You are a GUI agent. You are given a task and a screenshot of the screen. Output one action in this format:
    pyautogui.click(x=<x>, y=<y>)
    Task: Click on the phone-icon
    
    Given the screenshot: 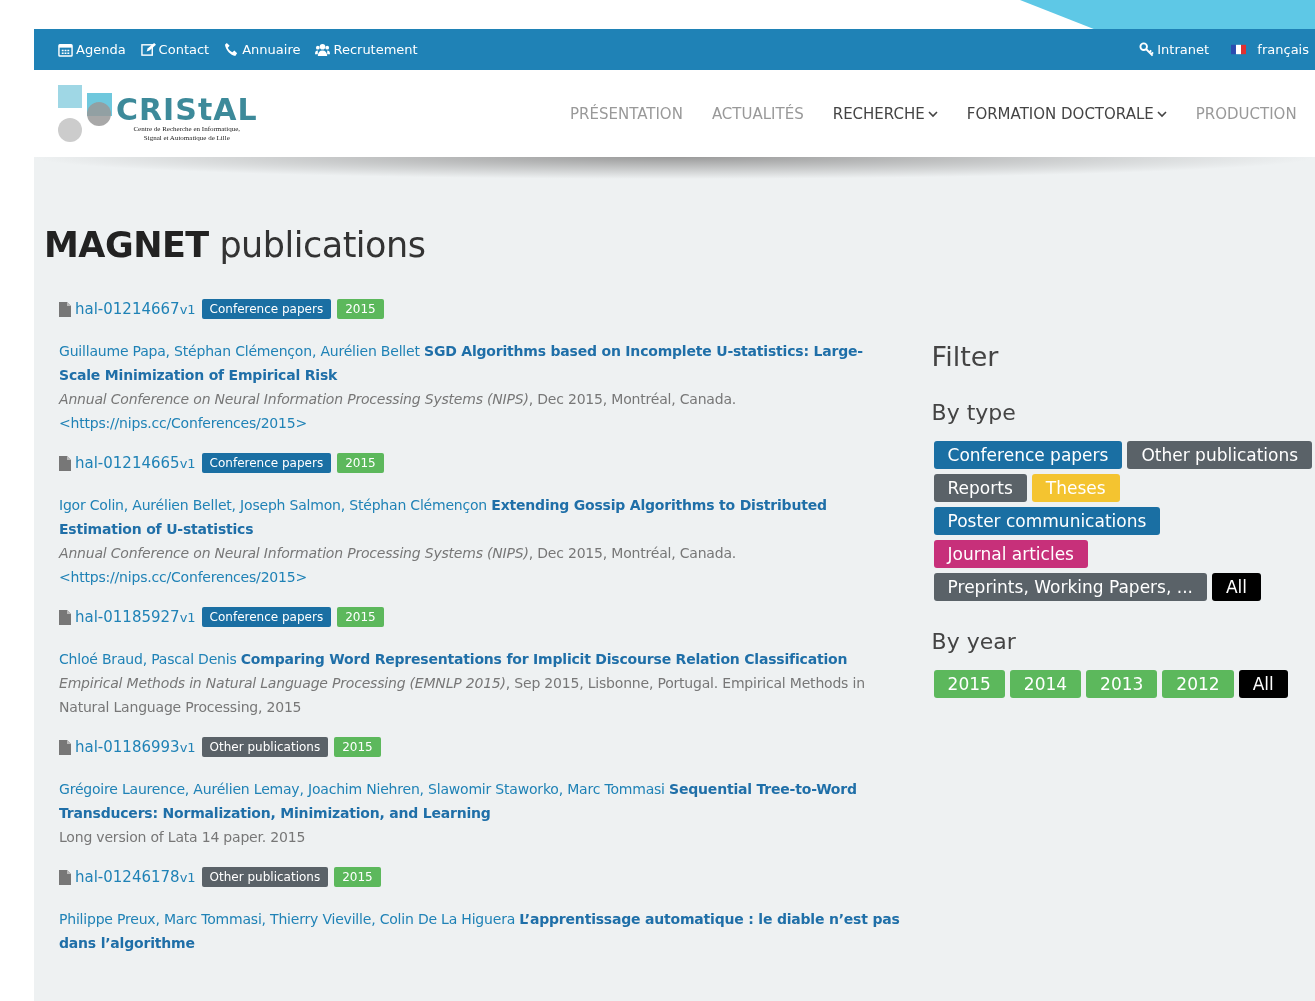 What is the action you would take?
    pyautogui.click(x=232, y=49)
    